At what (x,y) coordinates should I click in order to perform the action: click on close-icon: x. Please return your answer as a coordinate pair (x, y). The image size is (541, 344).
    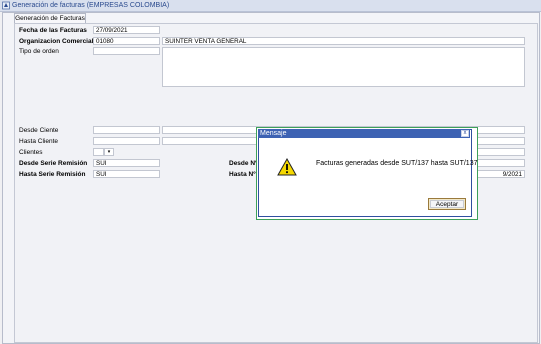
    Looking at the image, I should click on (465, 133).